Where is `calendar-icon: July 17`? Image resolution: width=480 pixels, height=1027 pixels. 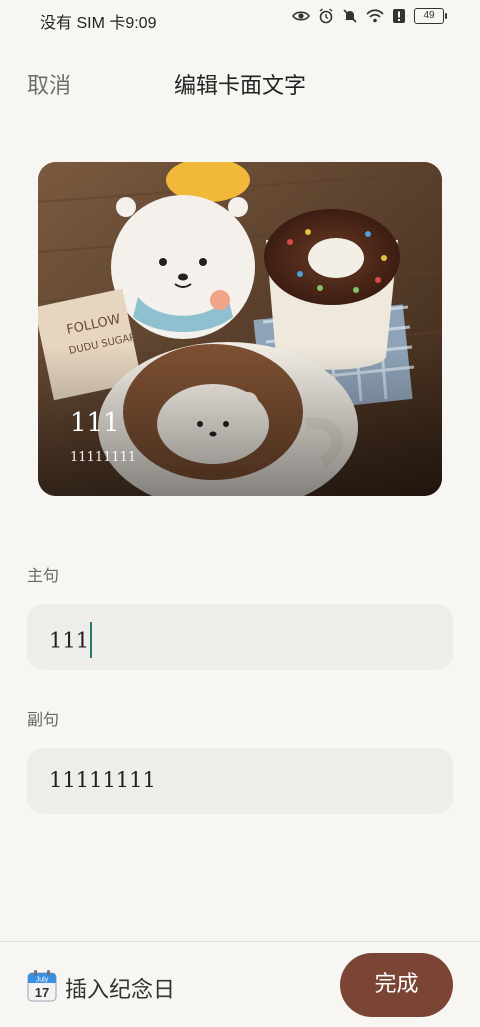
calendar-icon: July 17 is located at coordinates (42, 988).